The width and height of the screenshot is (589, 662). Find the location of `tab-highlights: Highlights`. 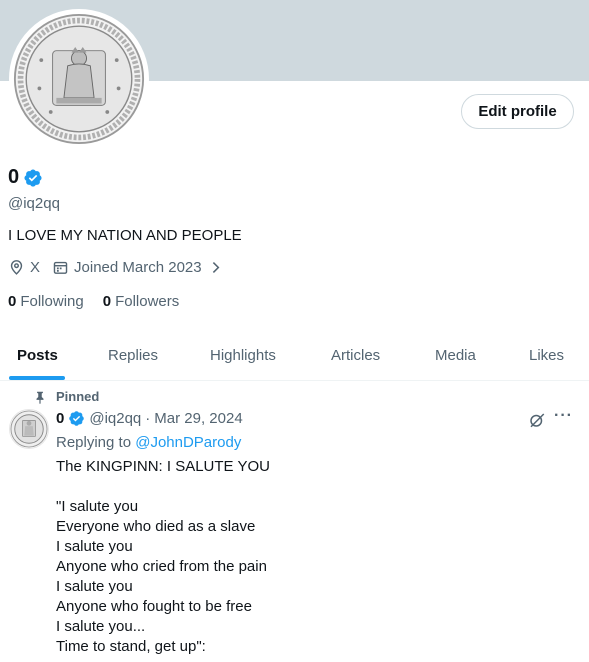

tab-highlights: Highlights is located at coordinates (243, 355).